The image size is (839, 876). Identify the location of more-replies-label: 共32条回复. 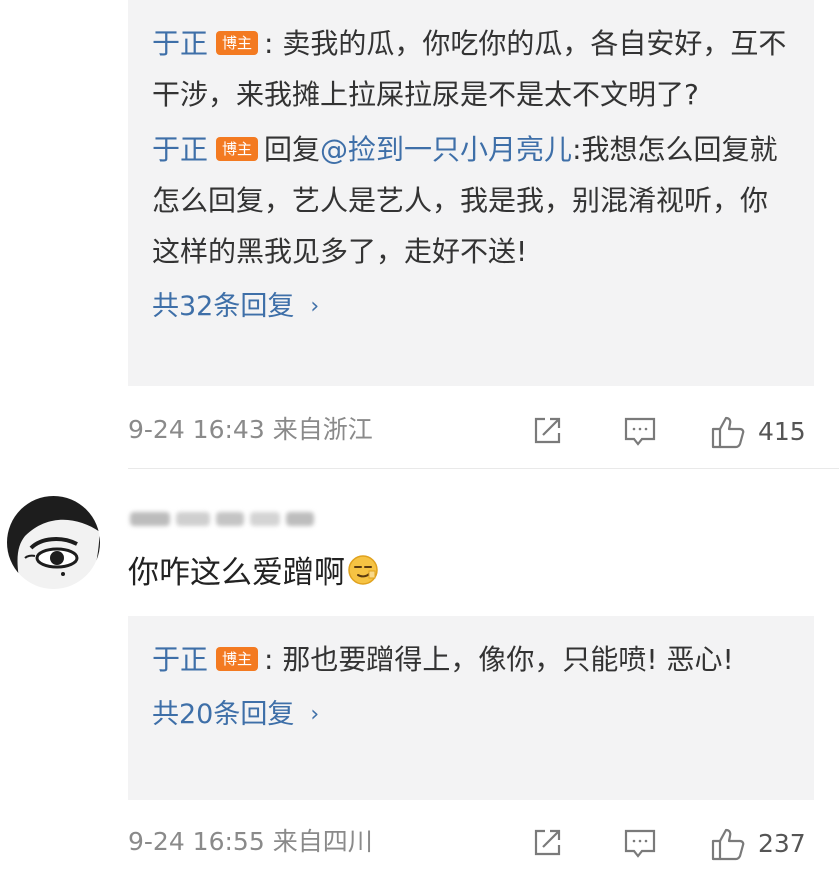
(223, 306).